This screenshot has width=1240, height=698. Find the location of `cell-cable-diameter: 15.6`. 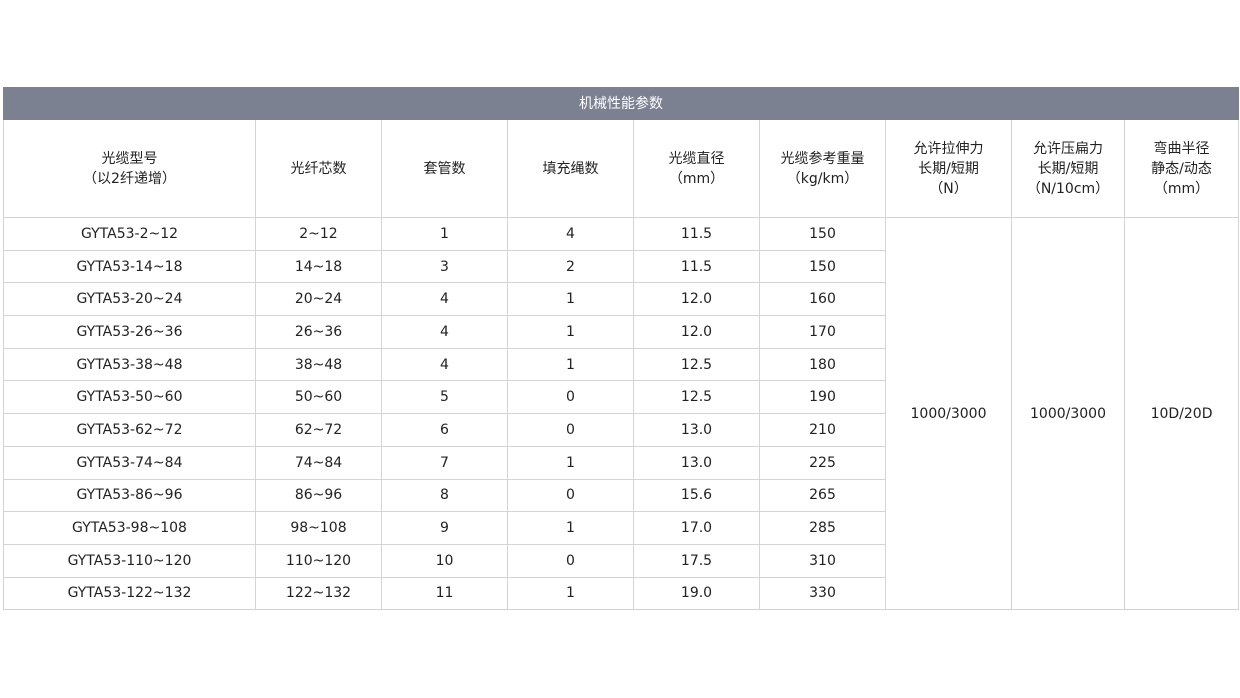

cell-cable-diameter: 15.6 is located at coordinates (696, 495).